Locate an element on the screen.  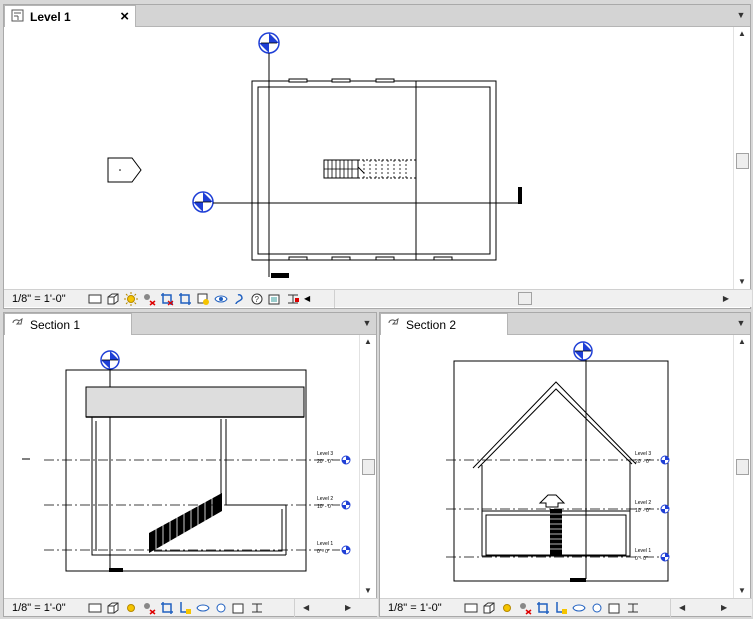
tab-label: Section 2 is located at coordinates (431, 324).